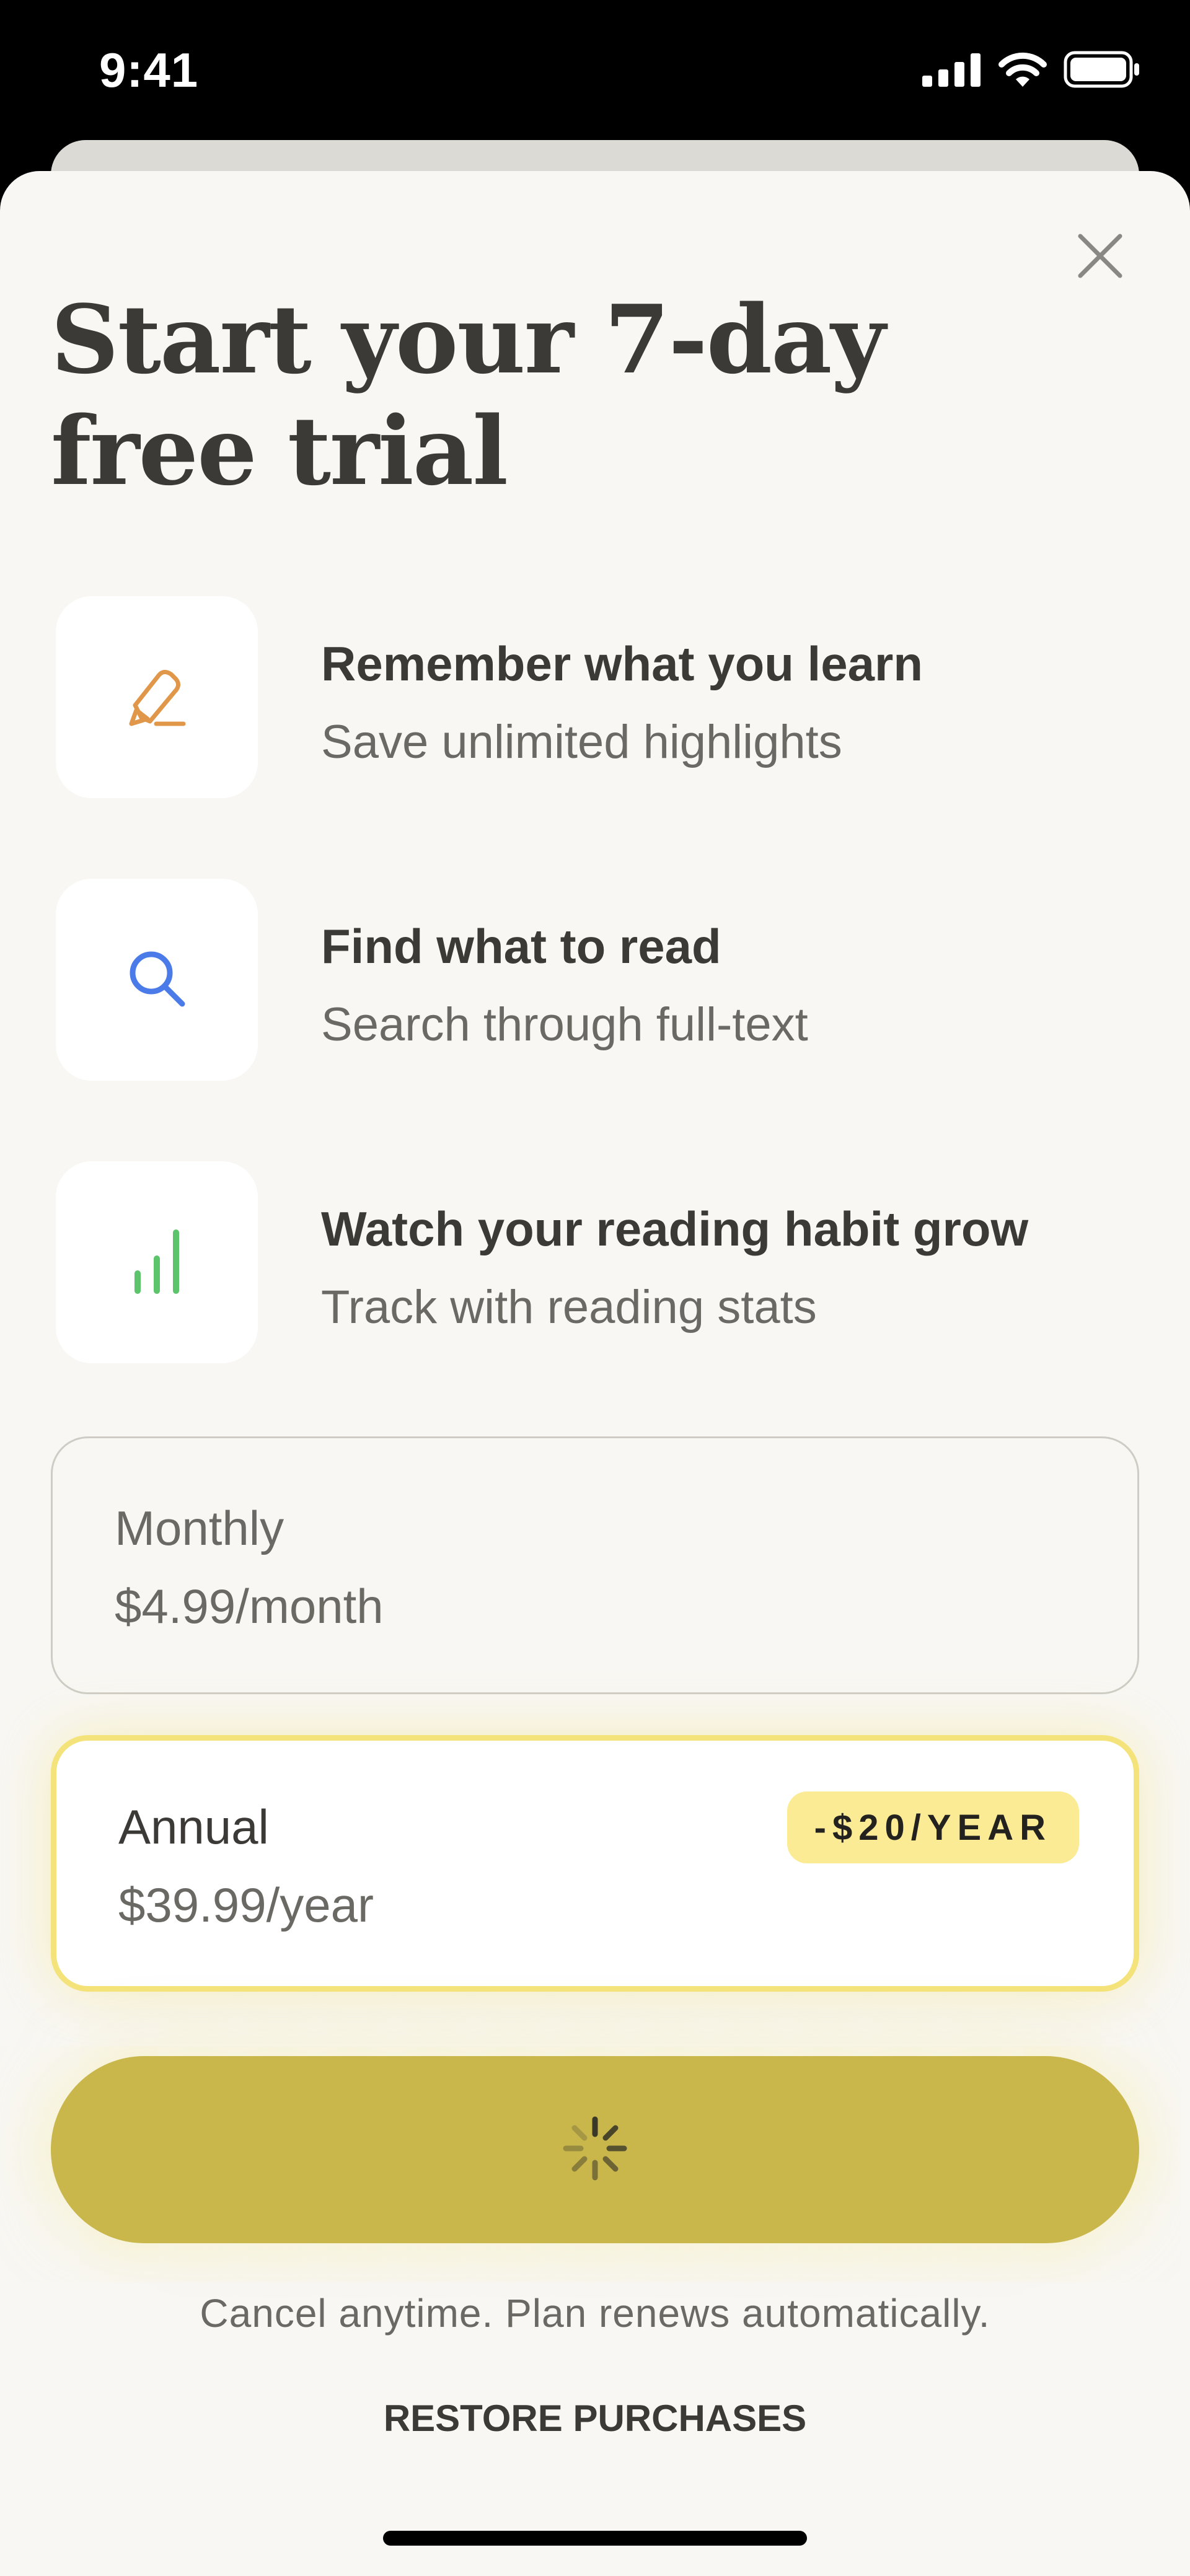  I want to click on feature-title: Watch your reading habit grow, so click(675, 1229).